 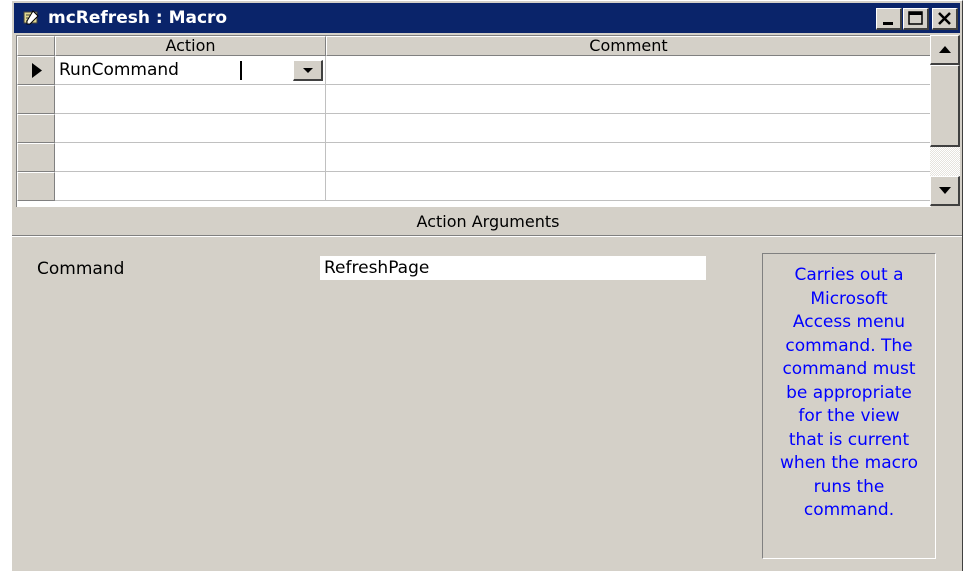 I want to click on help-line: Carries out a, so click(x=849, y=275).